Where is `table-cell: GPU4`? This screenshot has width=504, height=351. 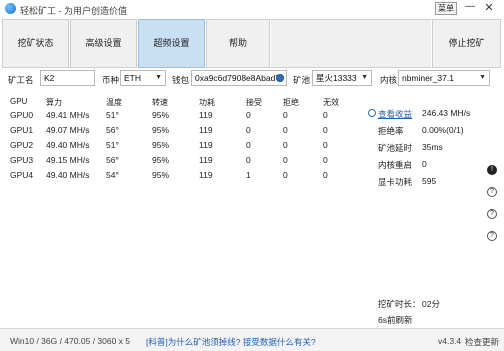
table-cell: GPU4 is located at coordinates (22, 175).